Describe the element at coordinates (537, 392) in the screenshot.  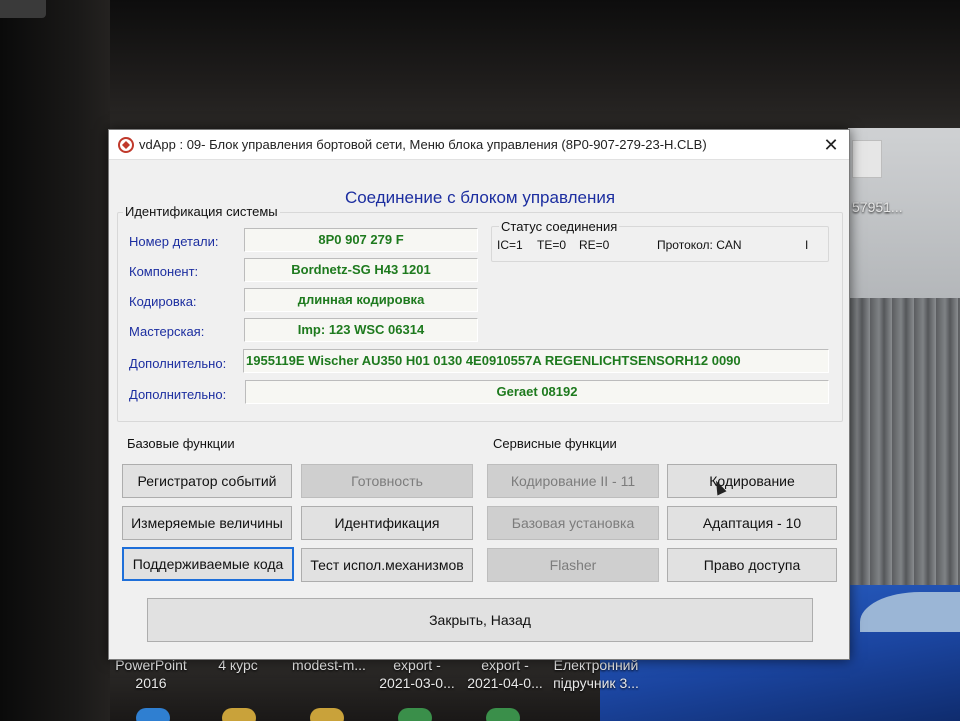
I see `additional-2-value: Geraet 08192` at that location.